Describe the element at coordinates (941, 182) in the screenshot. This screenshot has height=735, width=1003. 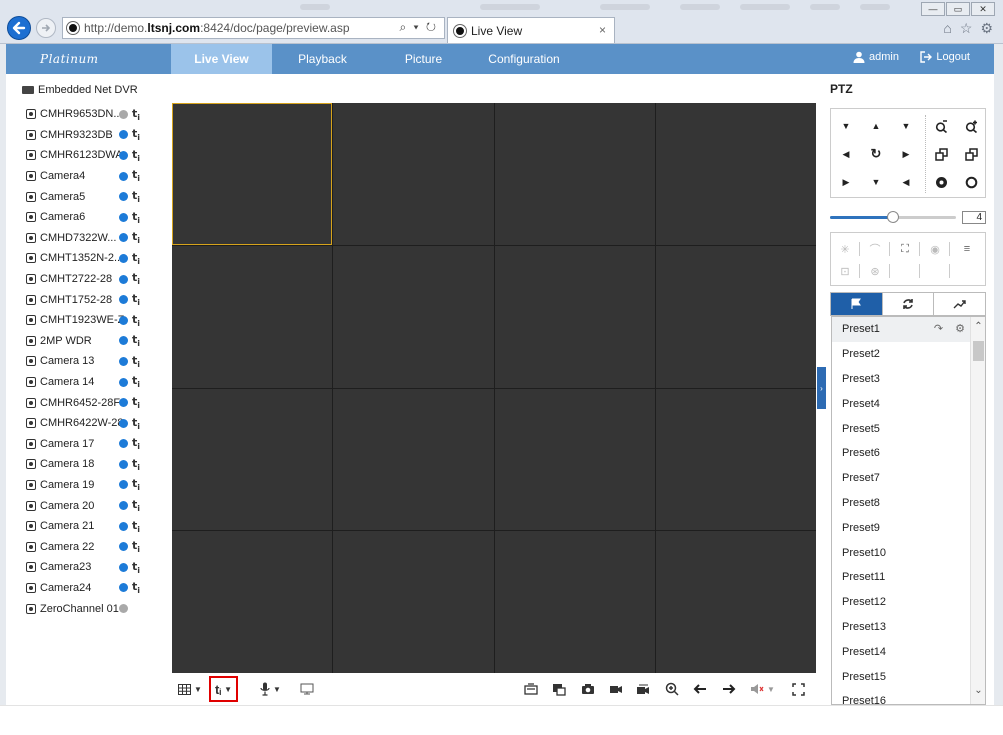
I see `iris-open-button` at that location.